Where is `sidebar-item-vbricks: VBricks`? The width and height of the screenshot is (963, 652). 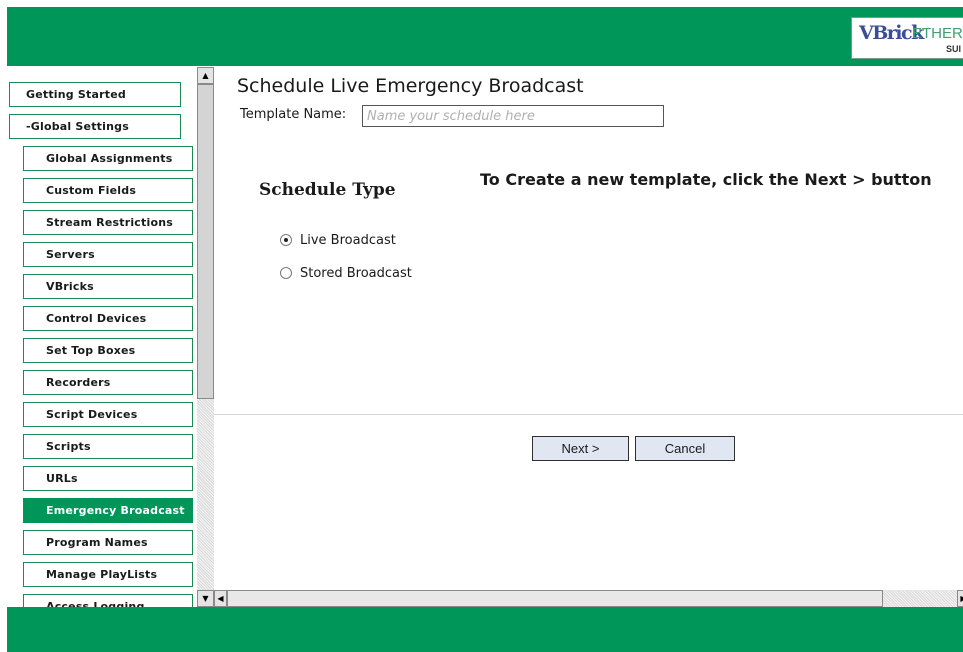 sidebar-item-vbricks: VBricks is located at coordinates (108, 286).